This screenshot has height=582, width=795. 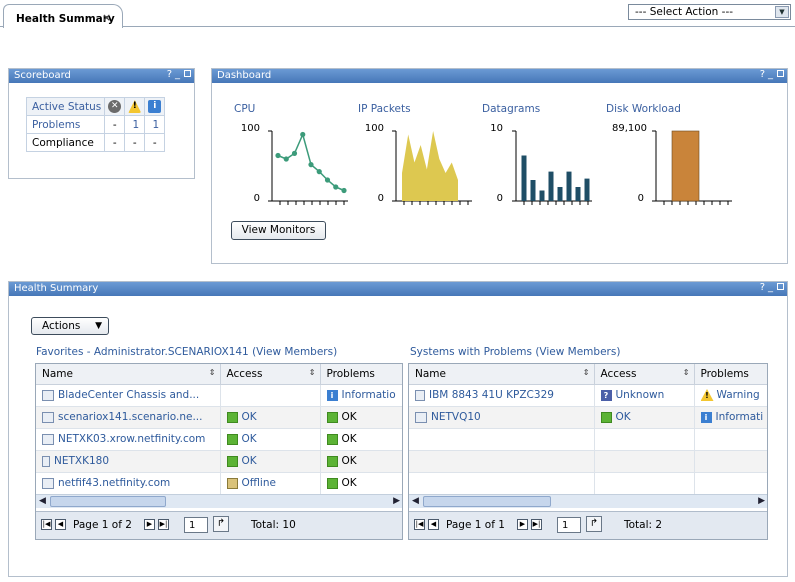 I want to click on active-status-label: Active Status, so click(x=65, y=106).